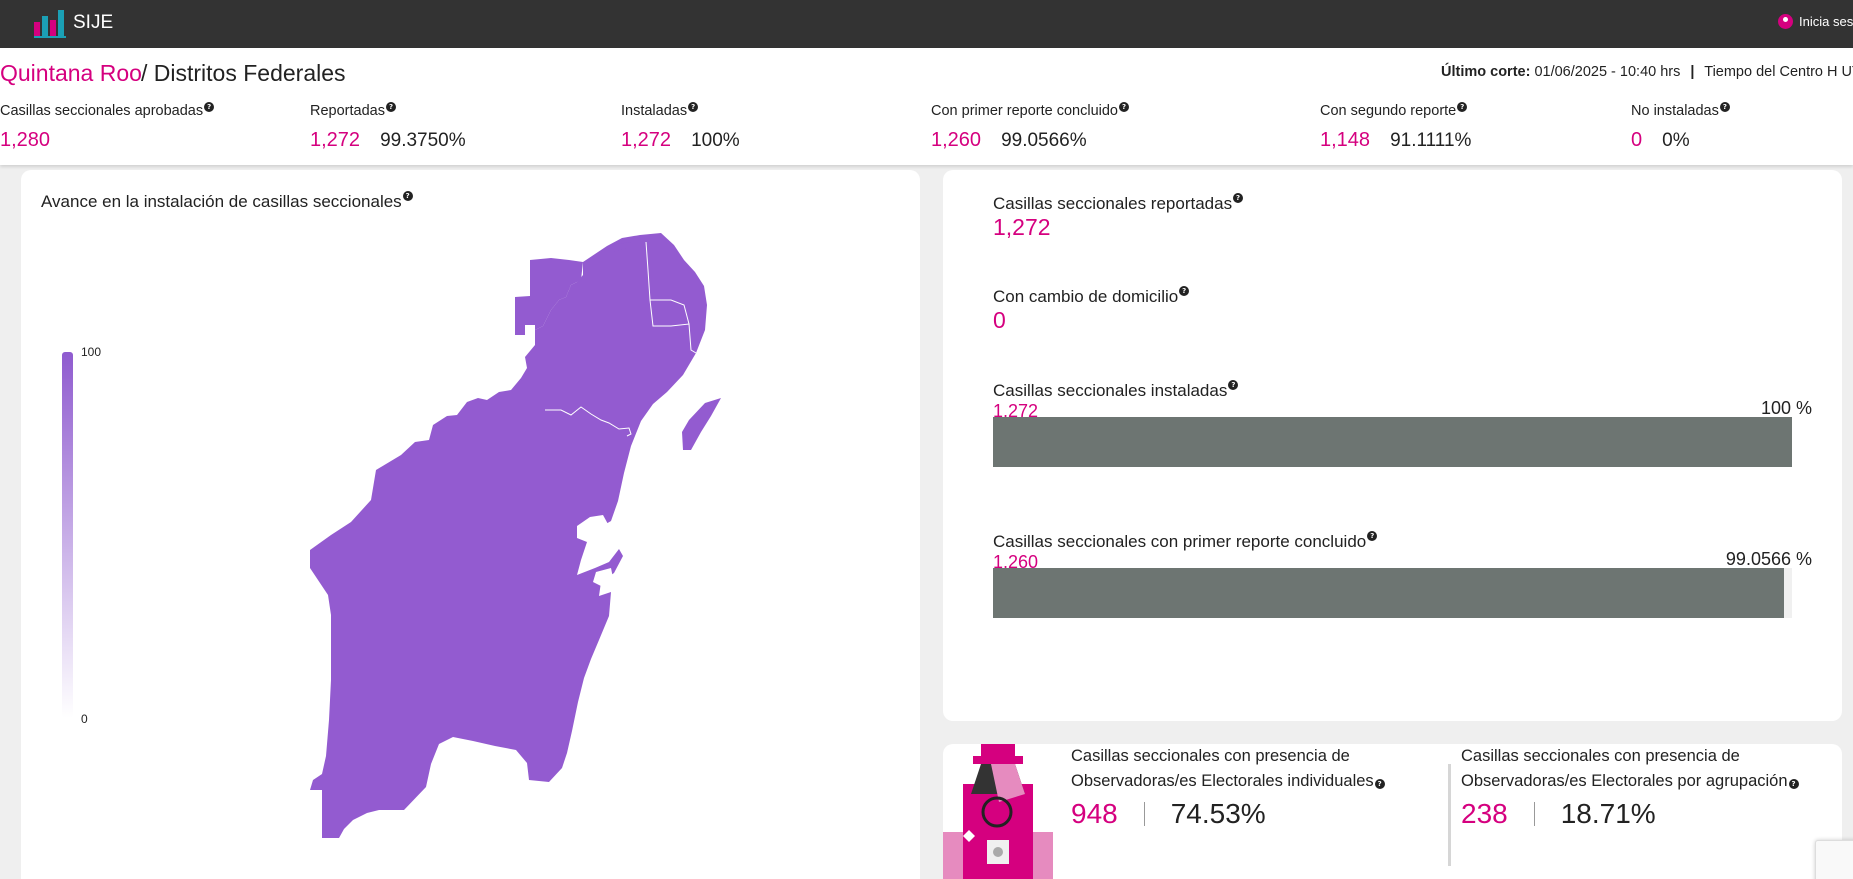 The image size is (1853, 879). Describe the element at coordinates (680, 127) in the screenshot. I see `stat-instaladas: Instaladas? 1,272 100%` at that location.